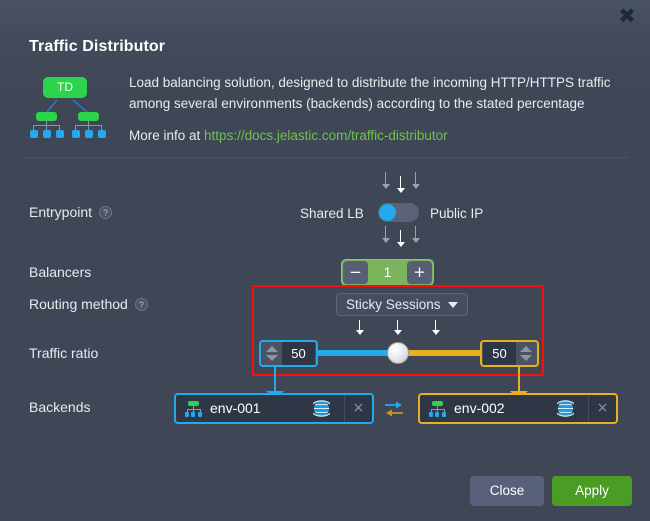 The image size is (650, 521). What do you see at coordinates (355, 353) in the screenshot?
I see `slider-track-left` at bounding box center [355, 353].